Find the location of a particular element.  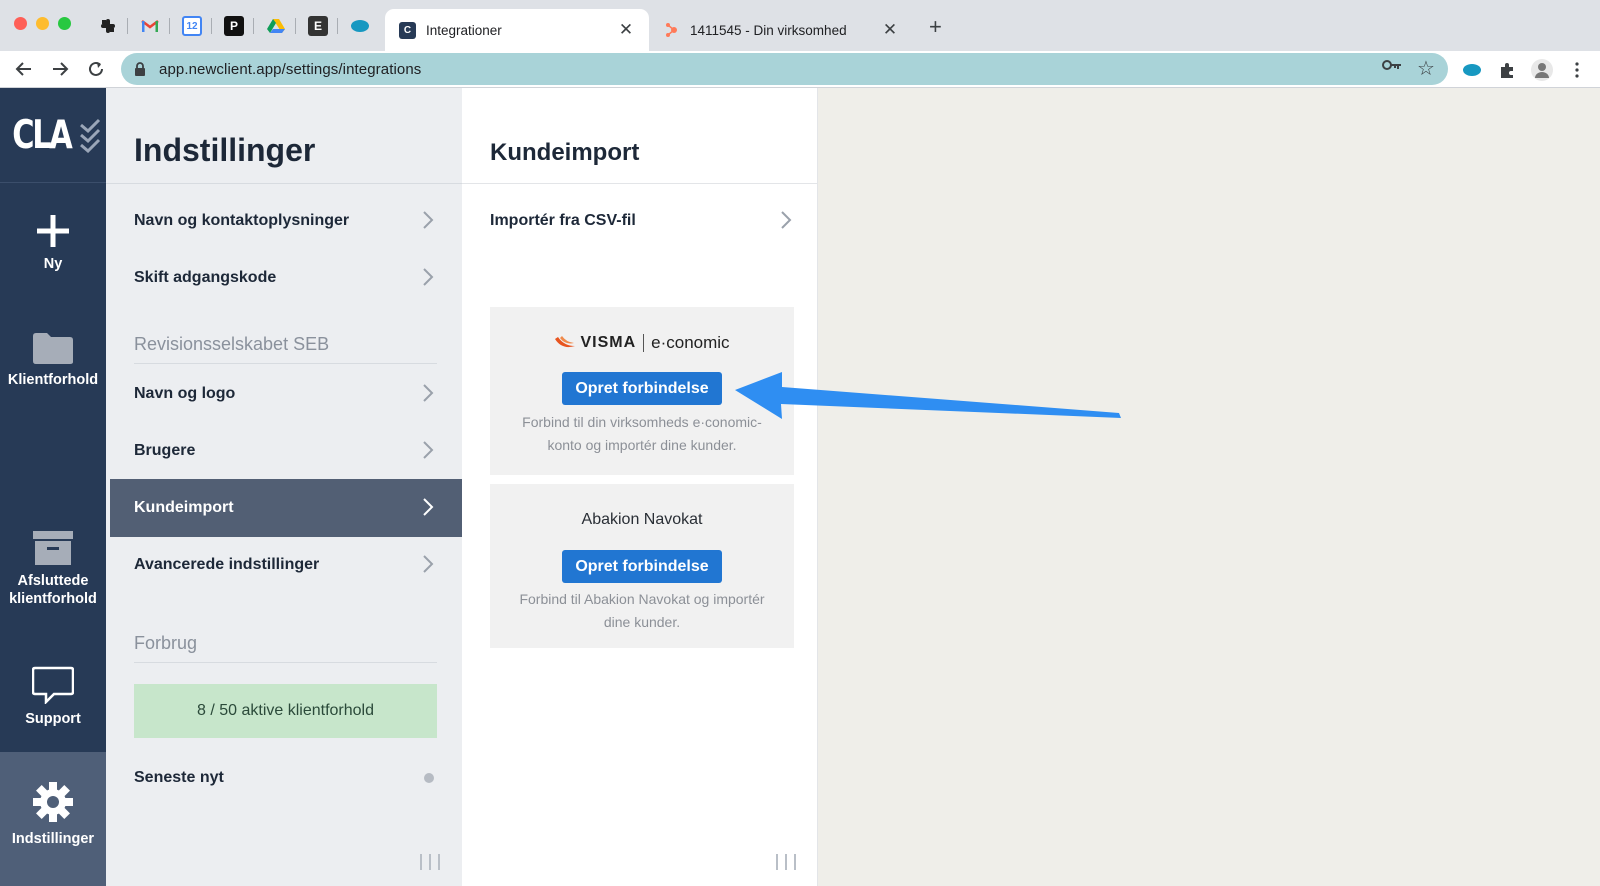

salesforce-extension-icon is located at coordinates (1472, 70).